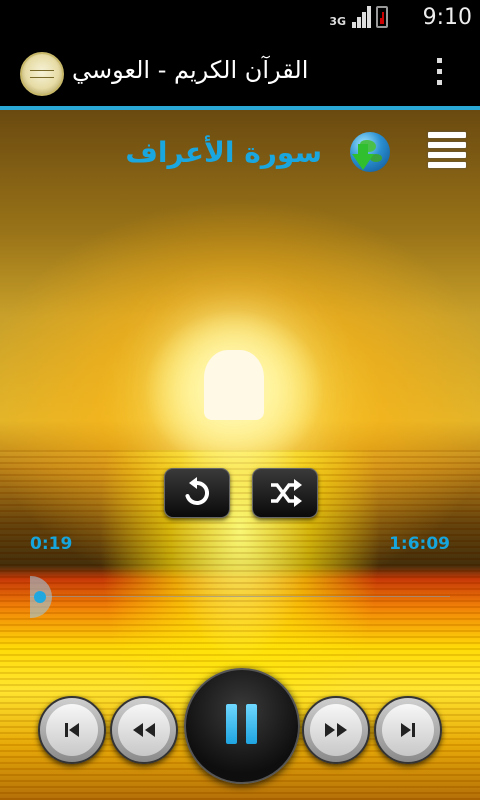 Image resolution: width=480 pixels, height=800 pixels. Describe the element at coordinates (242, 726) in the screenshot. I see `pause-button` at that location.